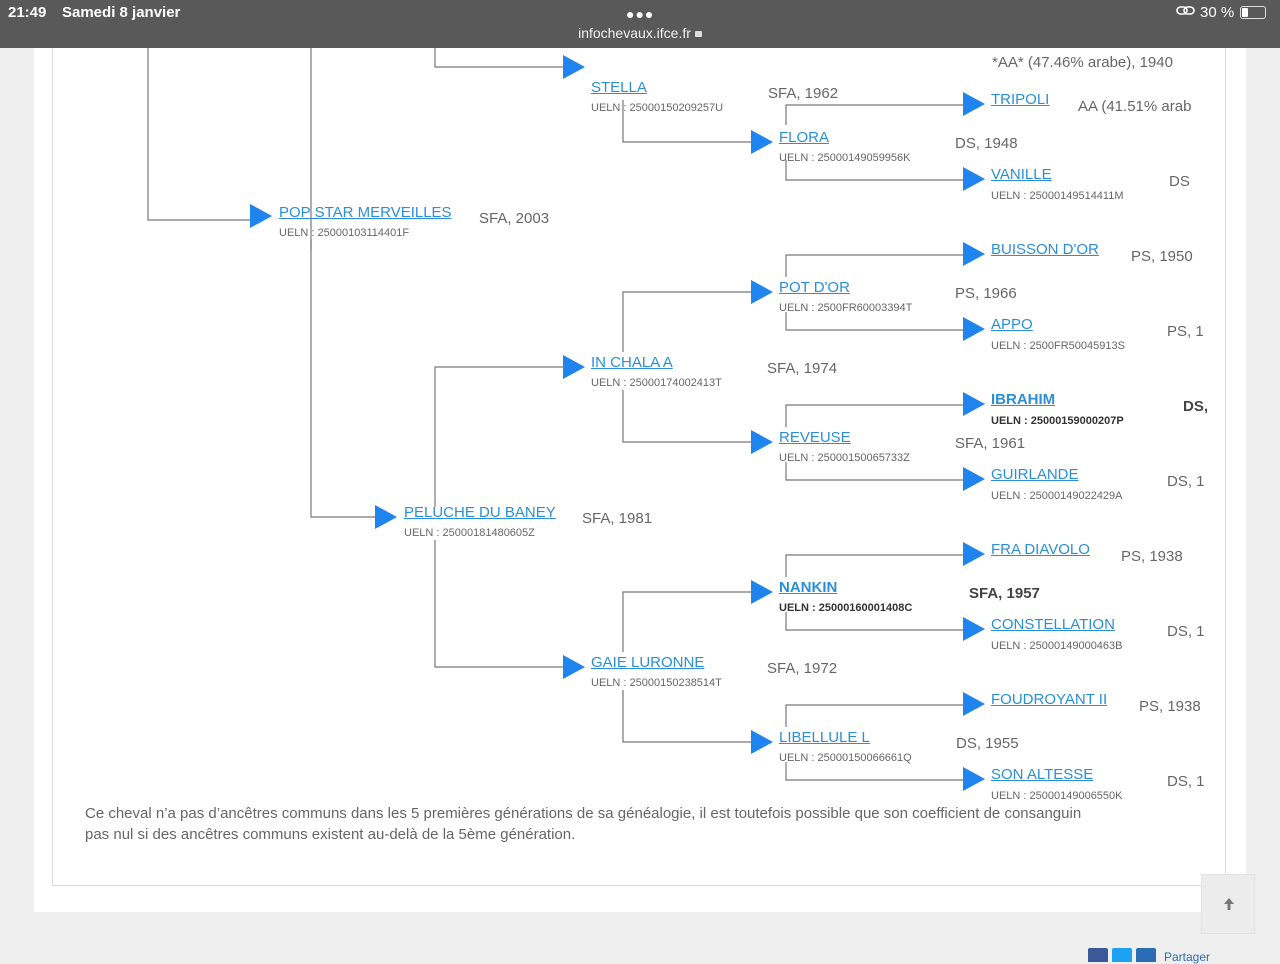 The height and width of the screenshot is (964, 1280). I want to click on ueln-son-altesse: UELN : 25000149006550K, so click(1057, 796).